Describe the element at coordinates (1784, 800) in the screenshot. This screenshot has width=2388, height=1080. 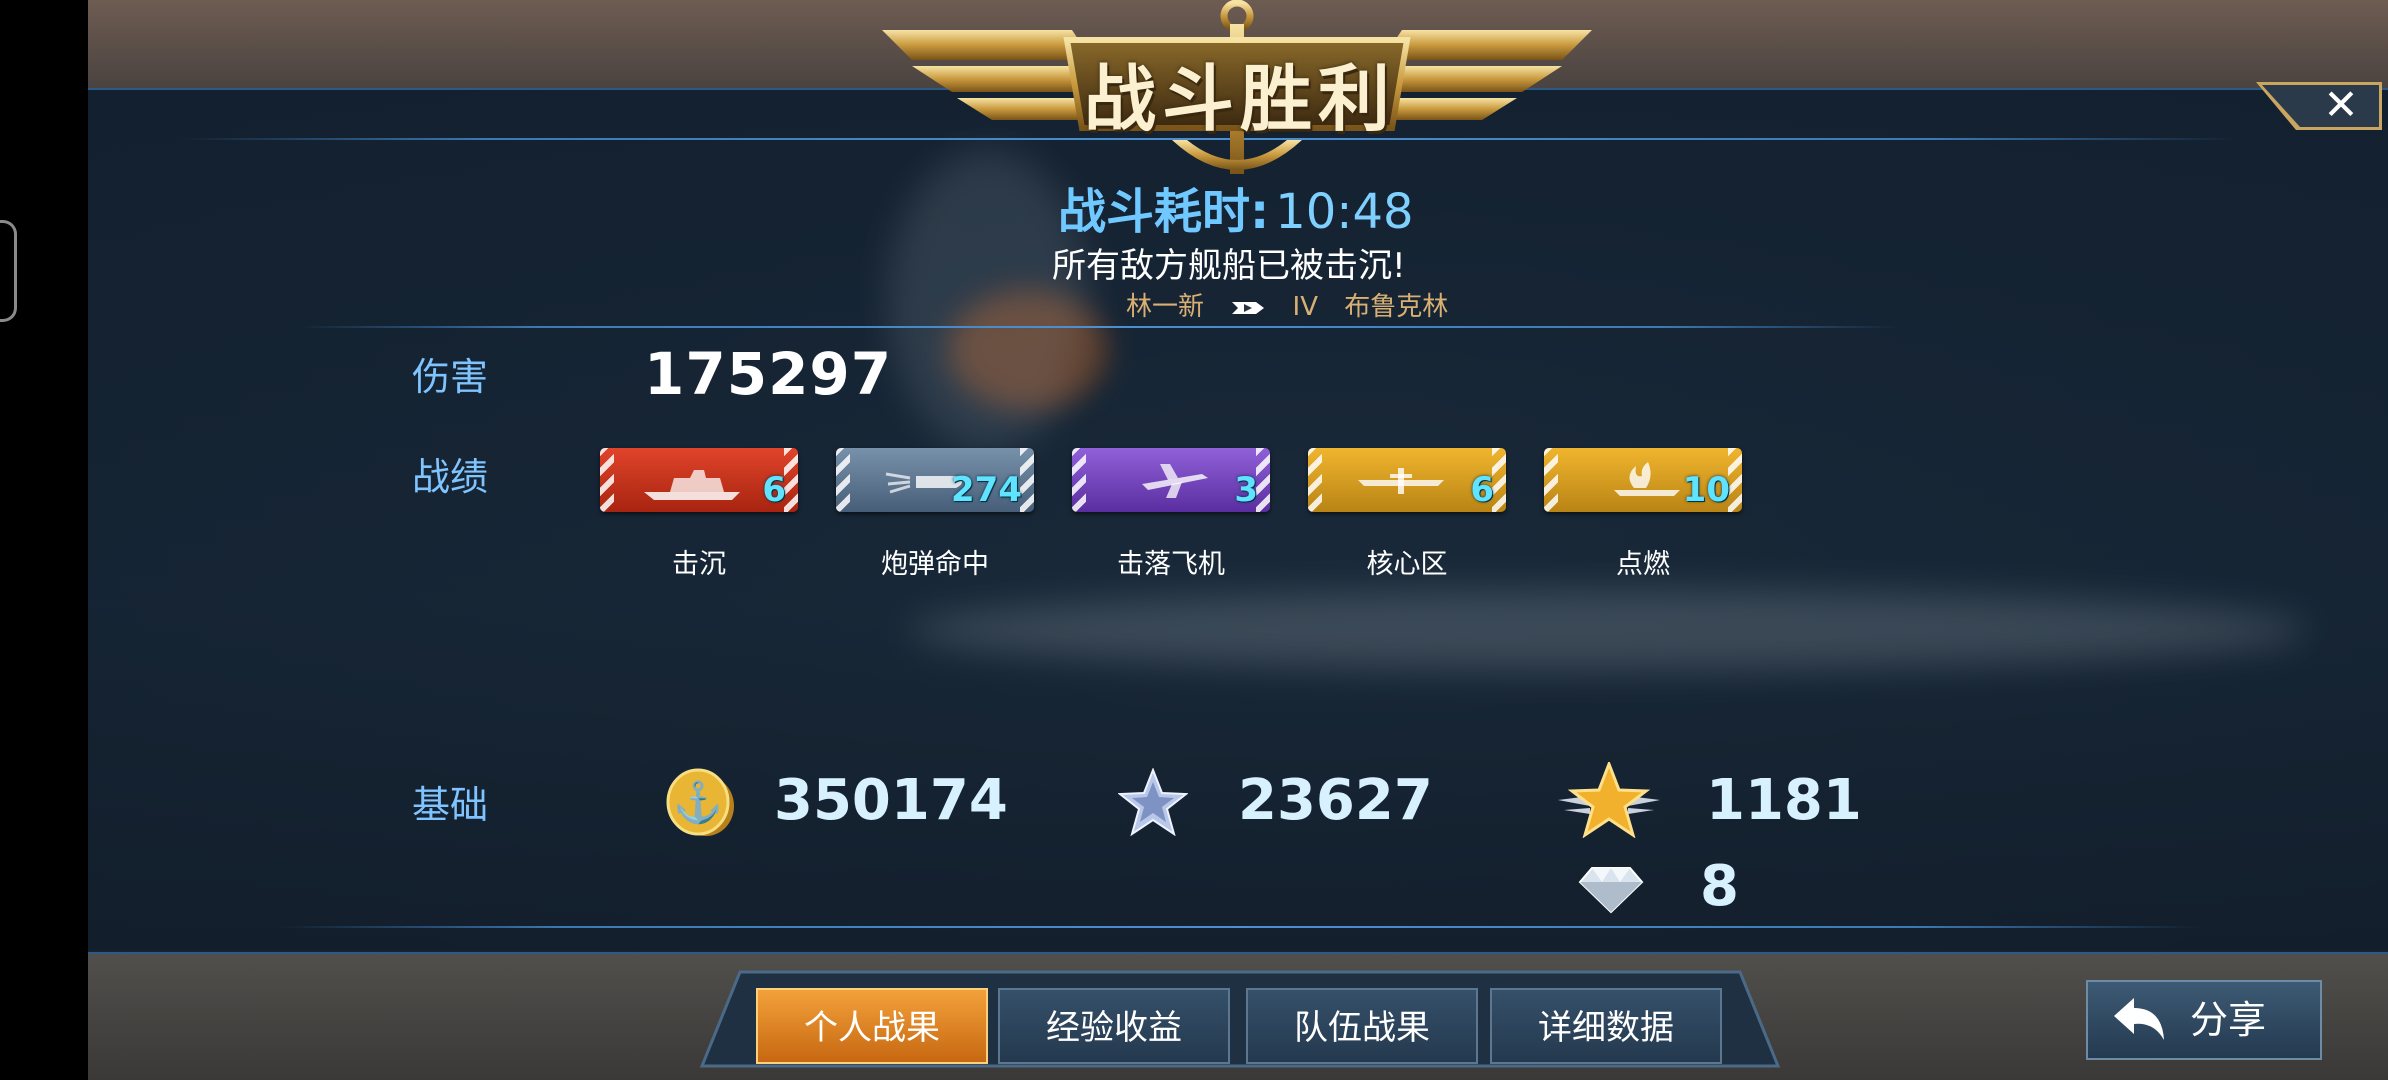
I see `captain-exp-value: 1181` at that location.